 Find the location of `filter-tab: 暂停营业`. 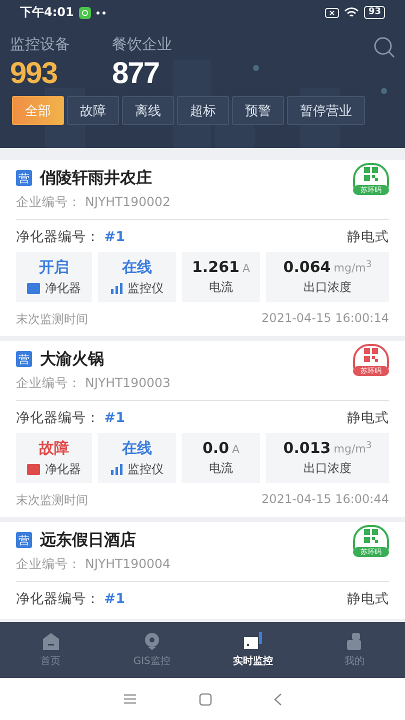

filter-tab: 暂停营业 is located at coordinates (326, 110).